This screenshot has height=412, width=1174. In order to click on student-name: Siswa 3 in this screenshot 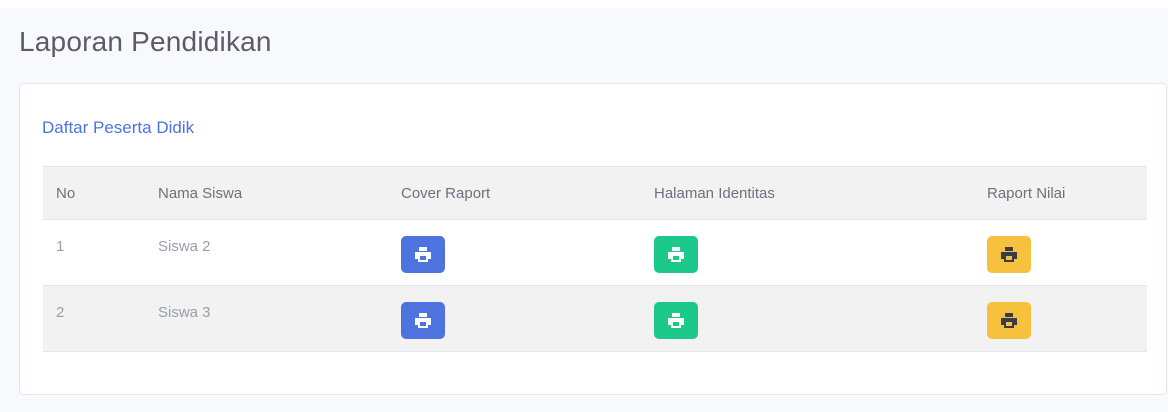, I will do `click(184, 312)`.